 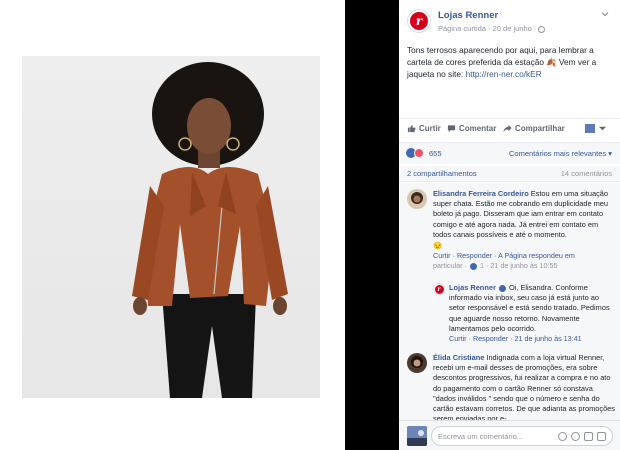 I want to click on sticker-icon, so click(x=601, y=436).